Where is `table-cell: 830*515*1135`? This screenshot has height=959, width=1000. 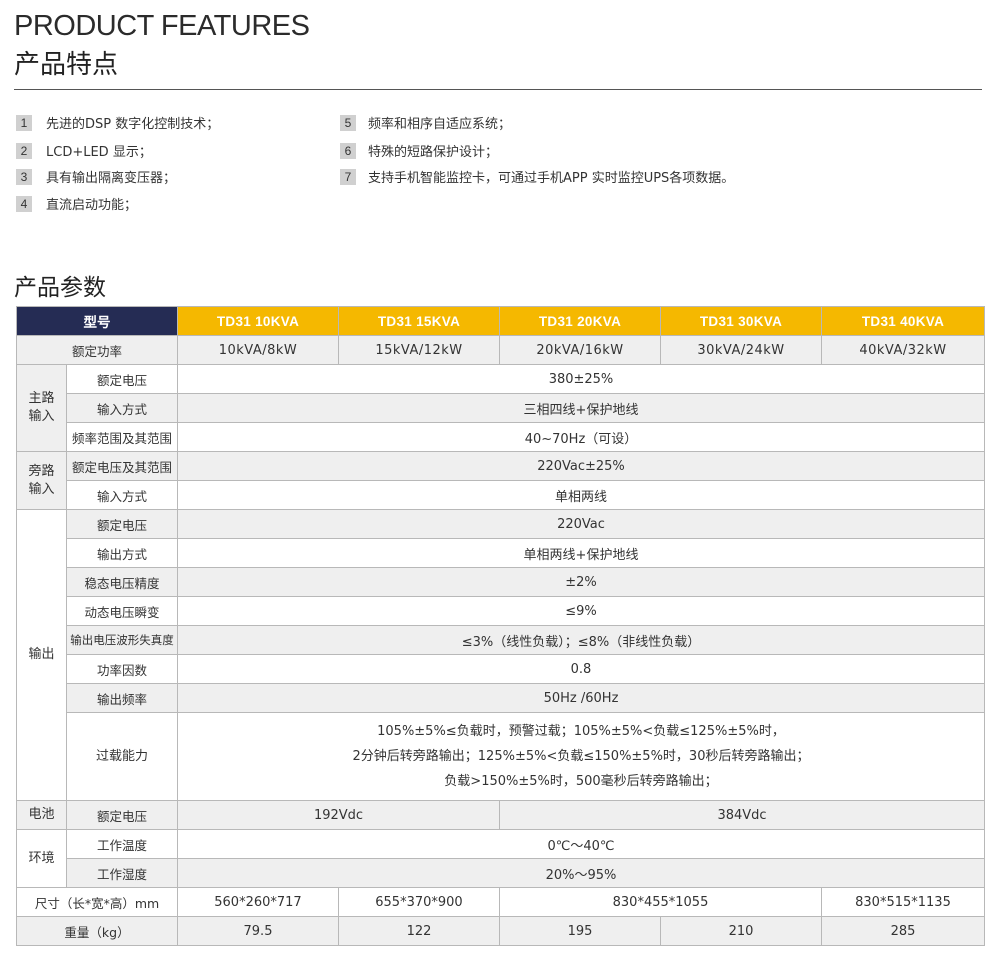 table-cell: 830*515*1135 is located at coordinates (903, 902).